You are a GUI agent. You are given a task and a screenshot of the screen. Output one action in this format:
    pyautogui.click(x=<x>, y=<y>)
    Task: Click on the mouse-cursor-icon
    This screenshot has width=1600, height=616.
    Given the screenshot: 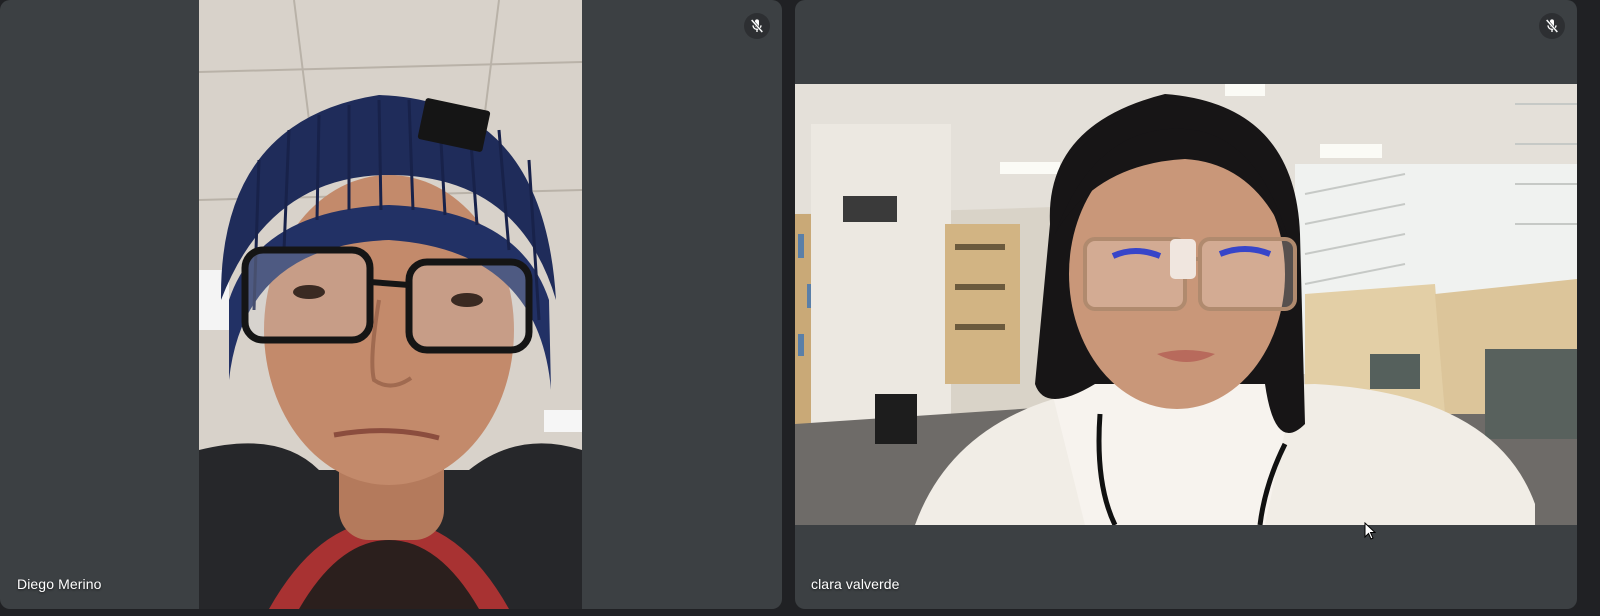 What is the action you would take?
    pyautogui.click(x=1370, y=533)
    